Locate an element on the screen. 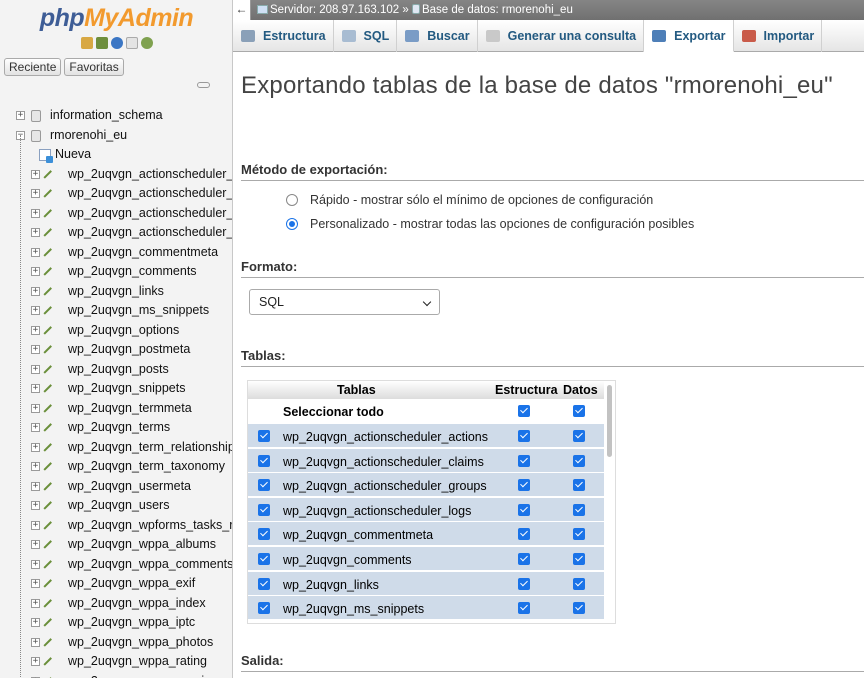 The width and height of the screenshot is (864, 678). docs-icon is located at coordinates (131, 43).